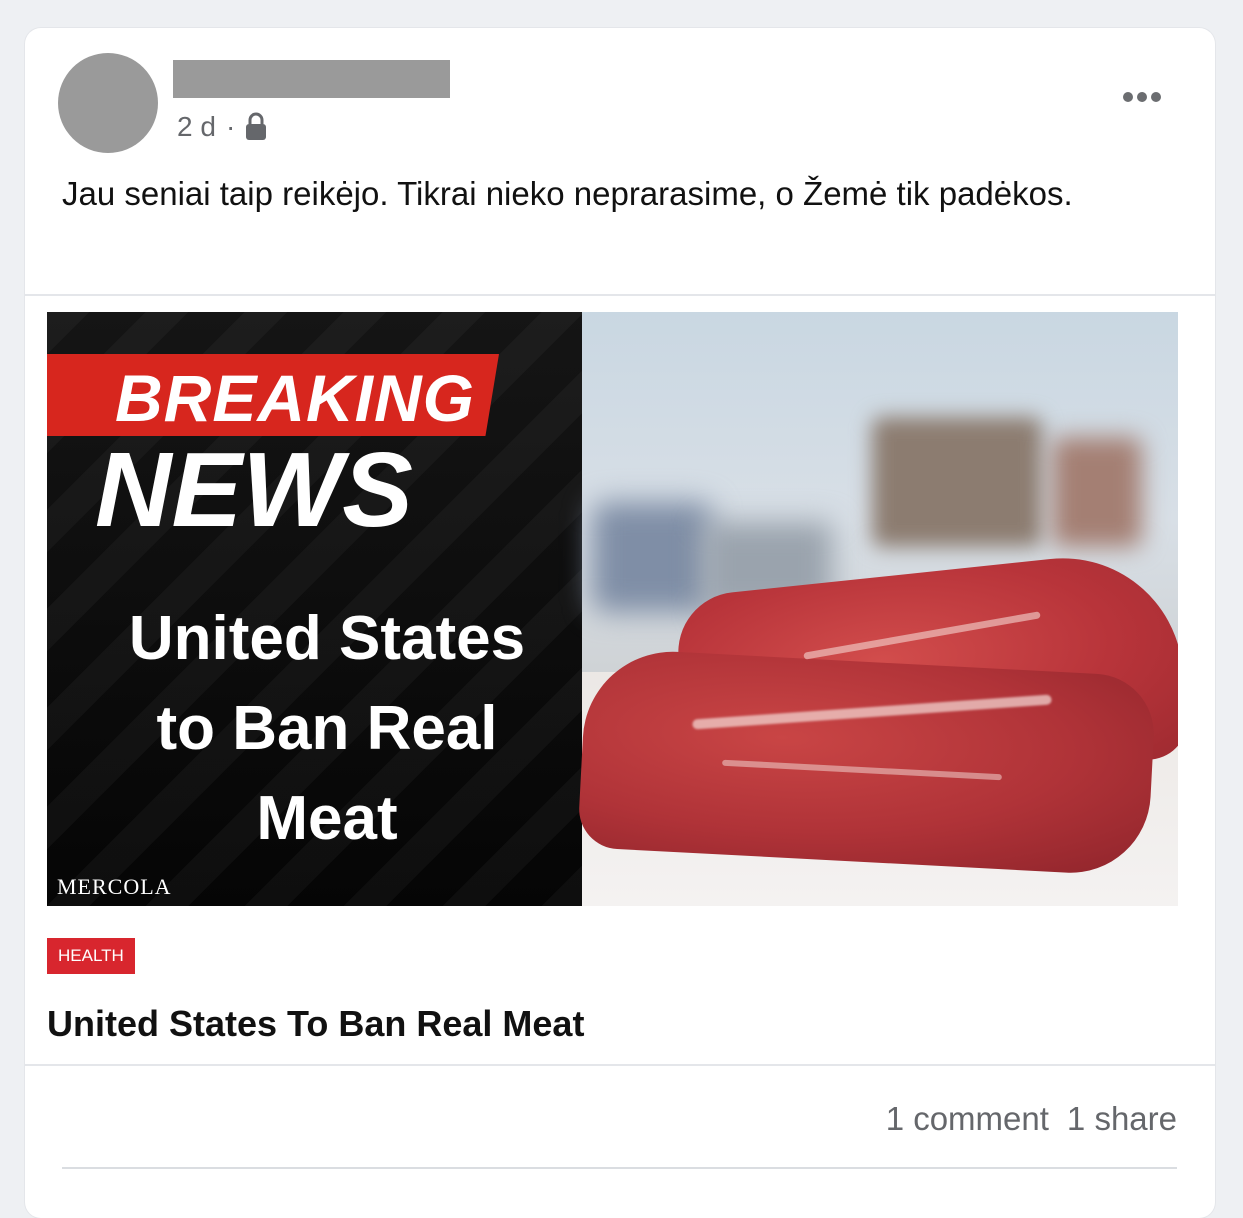 The image size is (1243, 1218). What do you see at coordinates (256, 127) in the screenshot?
I see `lock-icon` at bounding box center [256, 127].